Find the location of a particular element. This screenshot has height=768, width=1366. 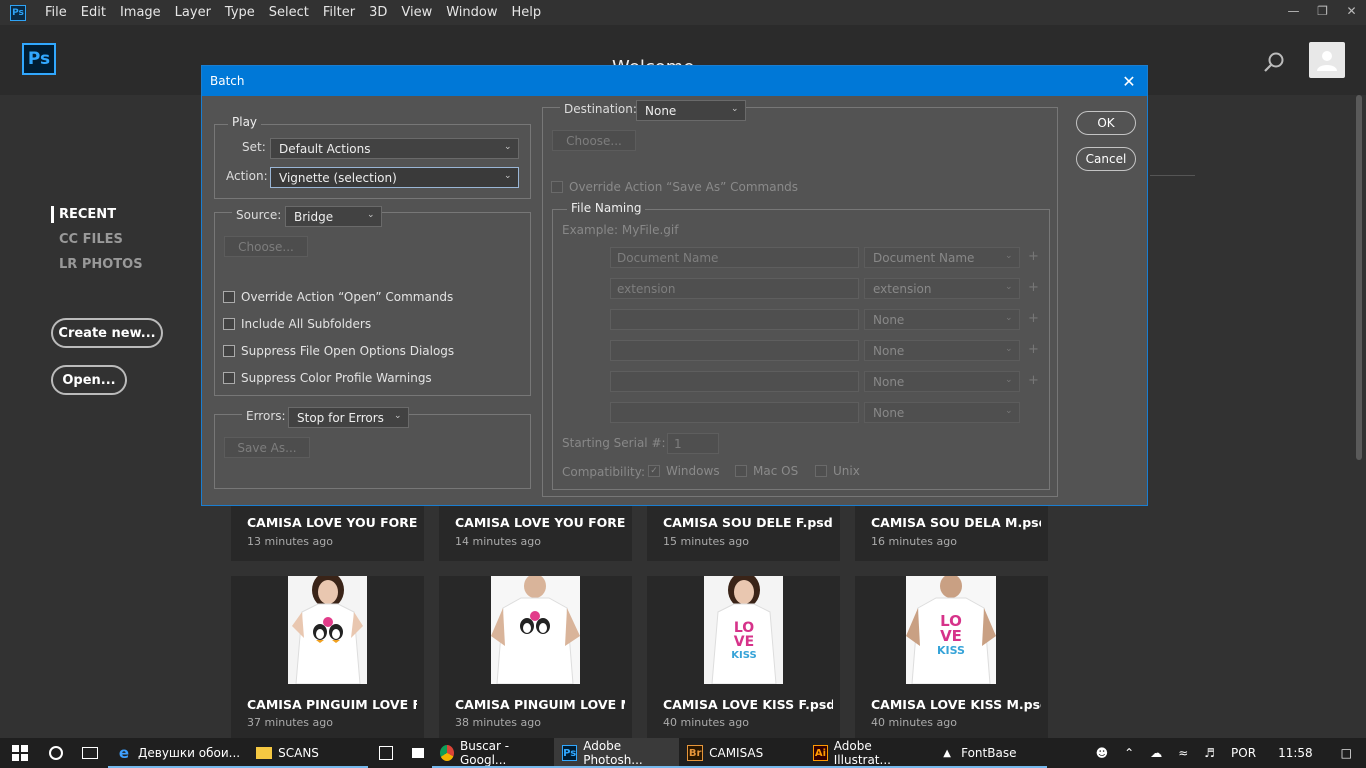

set-label: Set: is located at coordinates (254, 147).